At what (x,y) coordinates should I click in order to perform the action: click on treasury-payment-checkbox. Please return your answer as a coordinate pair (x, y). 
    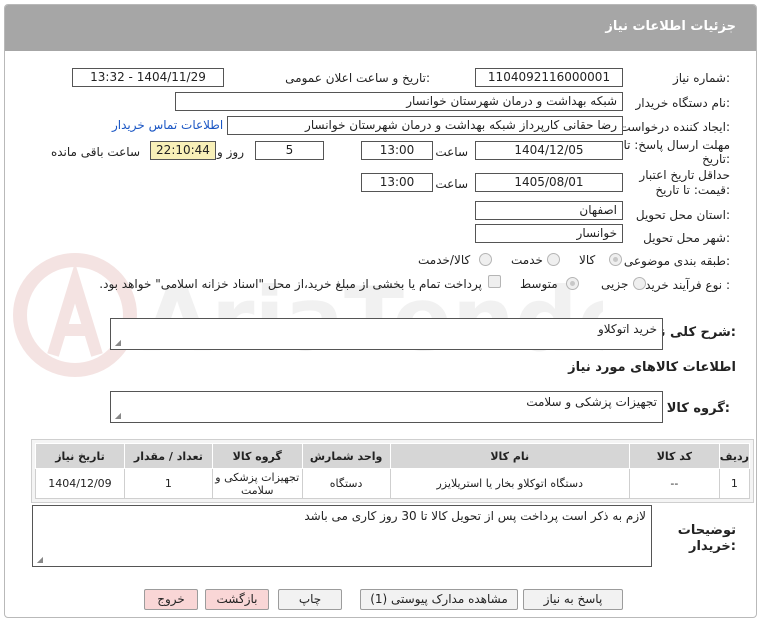
    Looking at the image, I should click on (494, 281).